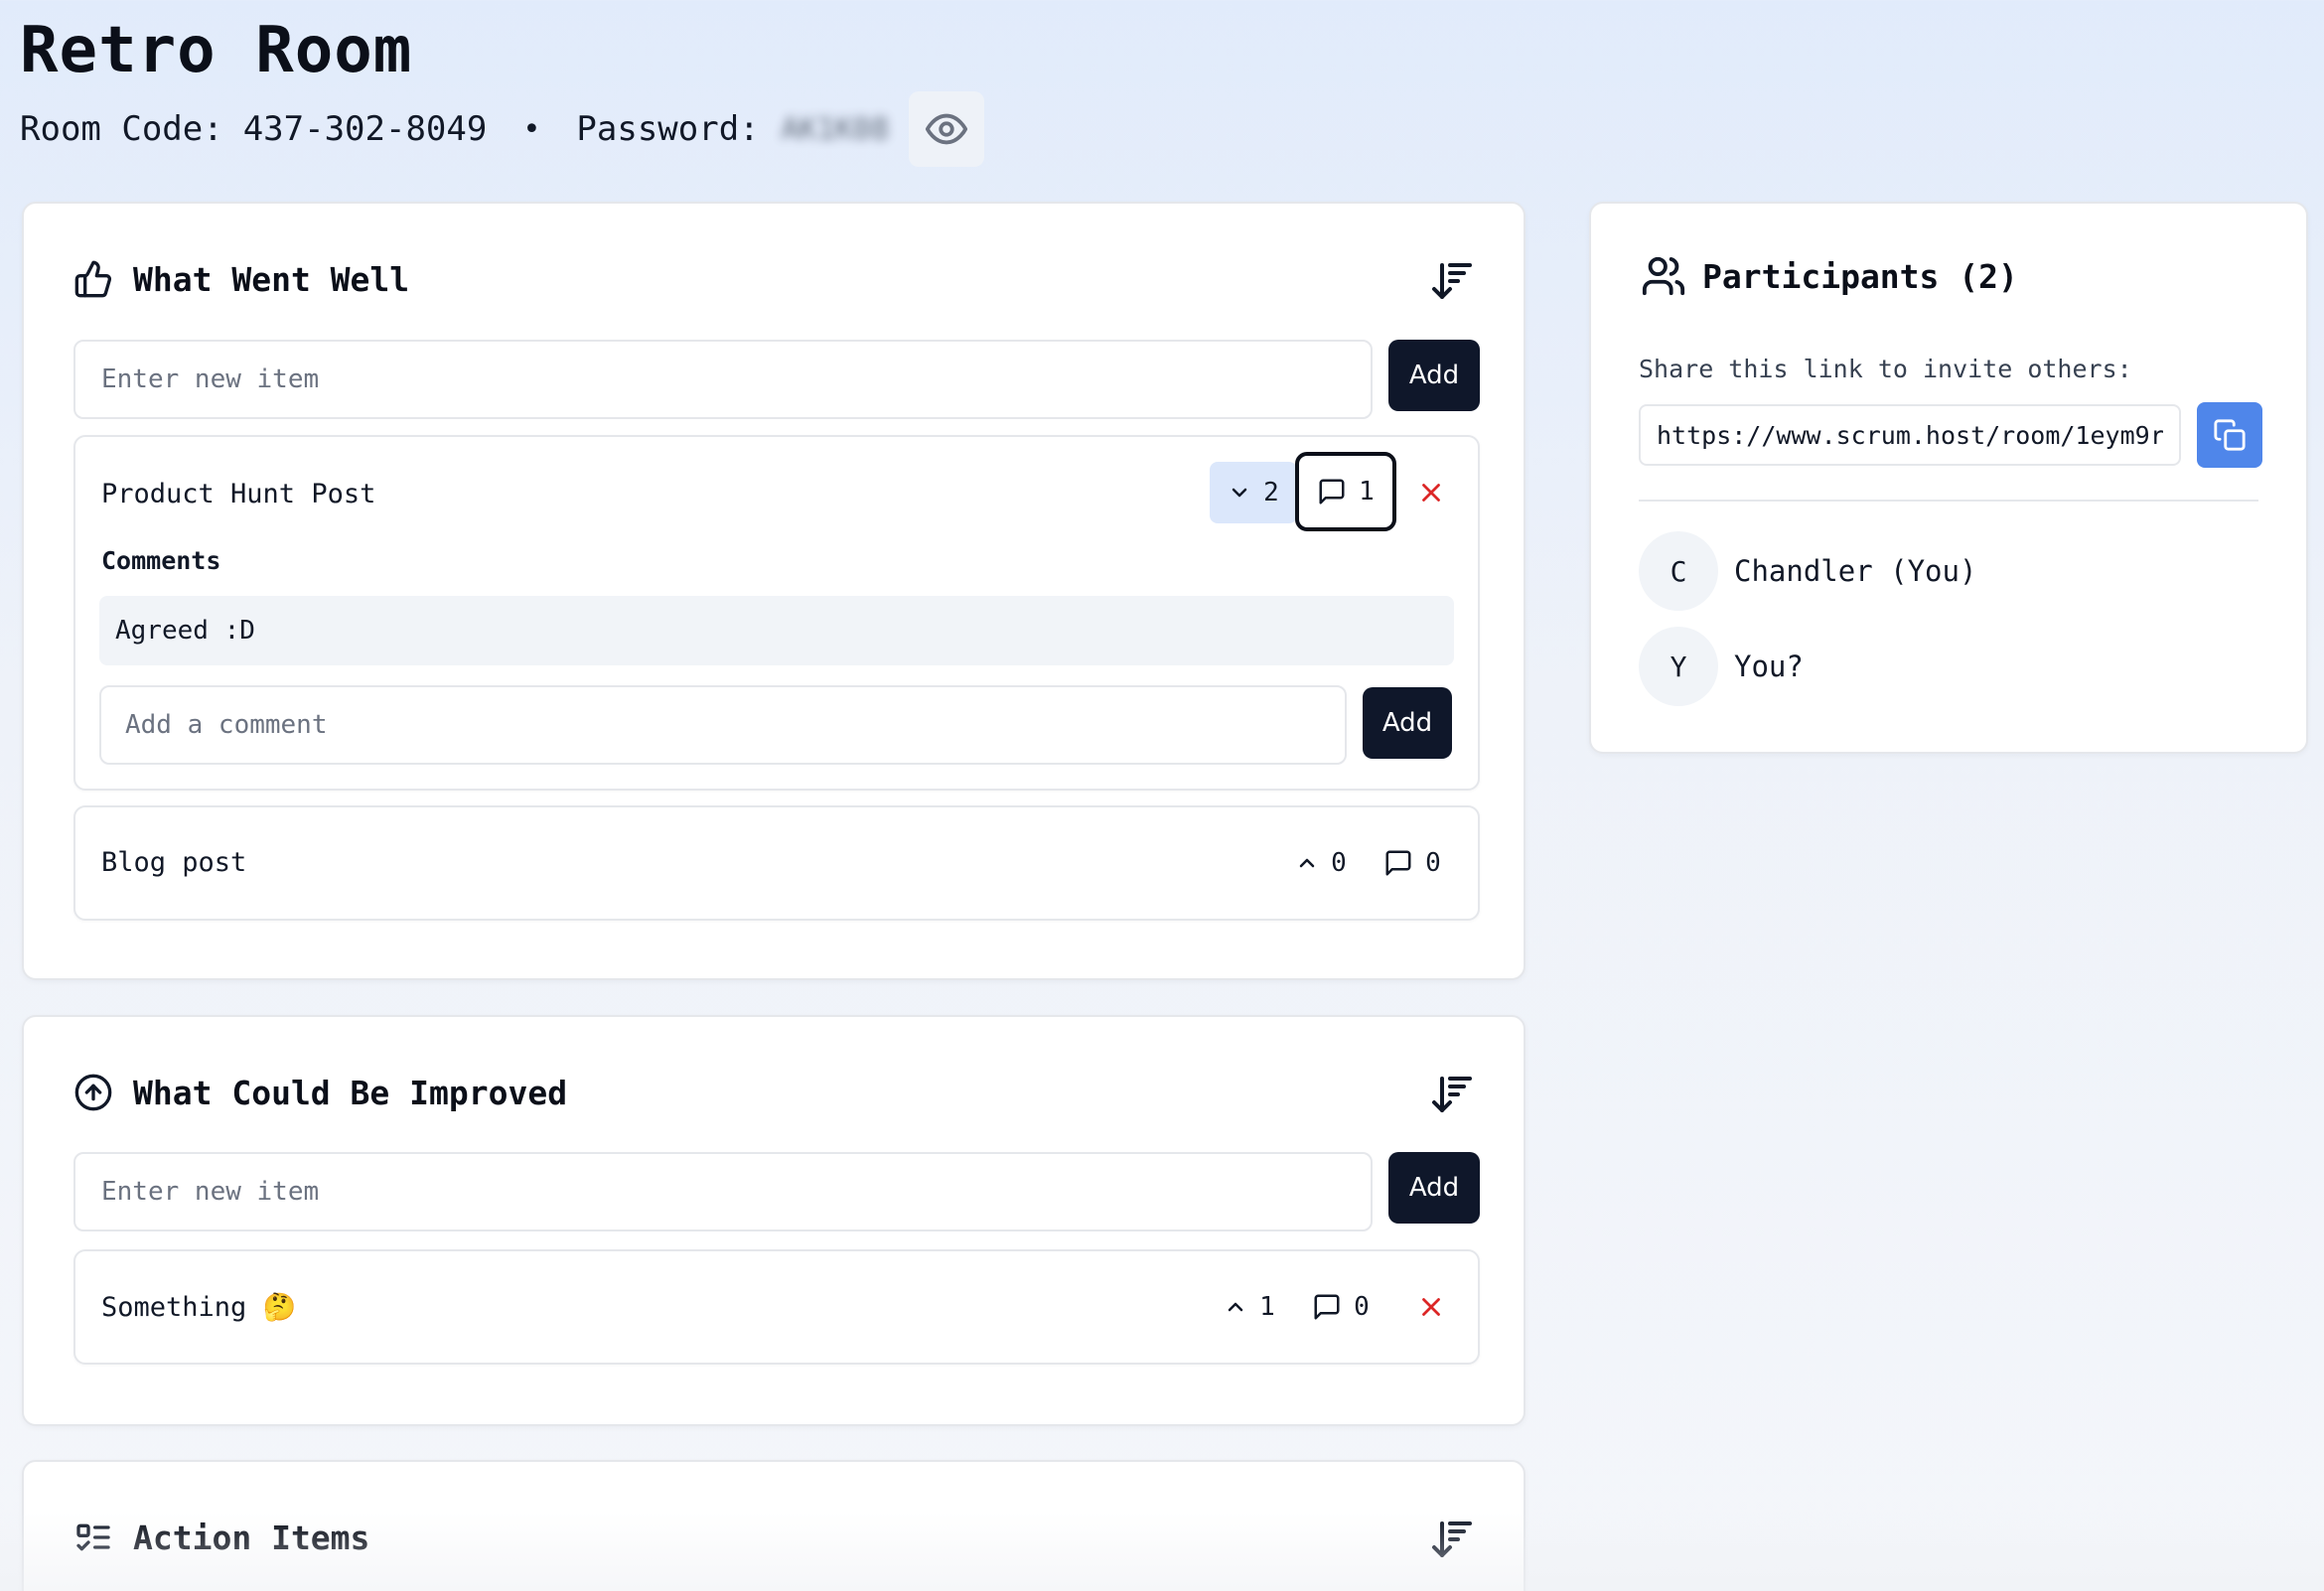  Describe the element at coordinates (1253, 493) in the screenshot. I see `vote-button: 2` at that location.